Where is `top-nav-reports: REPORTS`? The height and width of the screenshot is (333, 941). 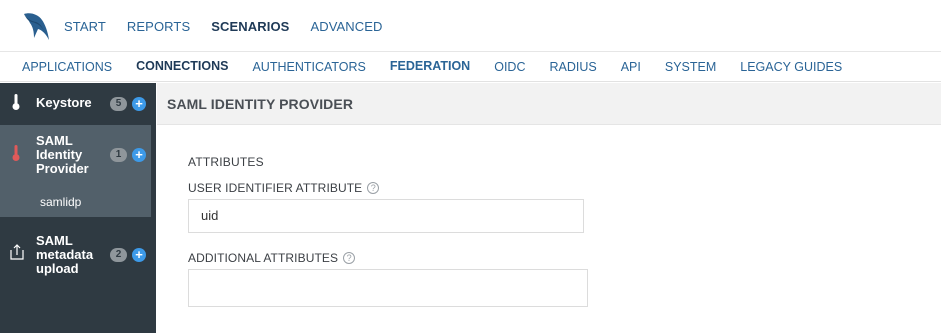
top-nav-reports: REPORTS is located at coordinates (158, 26).